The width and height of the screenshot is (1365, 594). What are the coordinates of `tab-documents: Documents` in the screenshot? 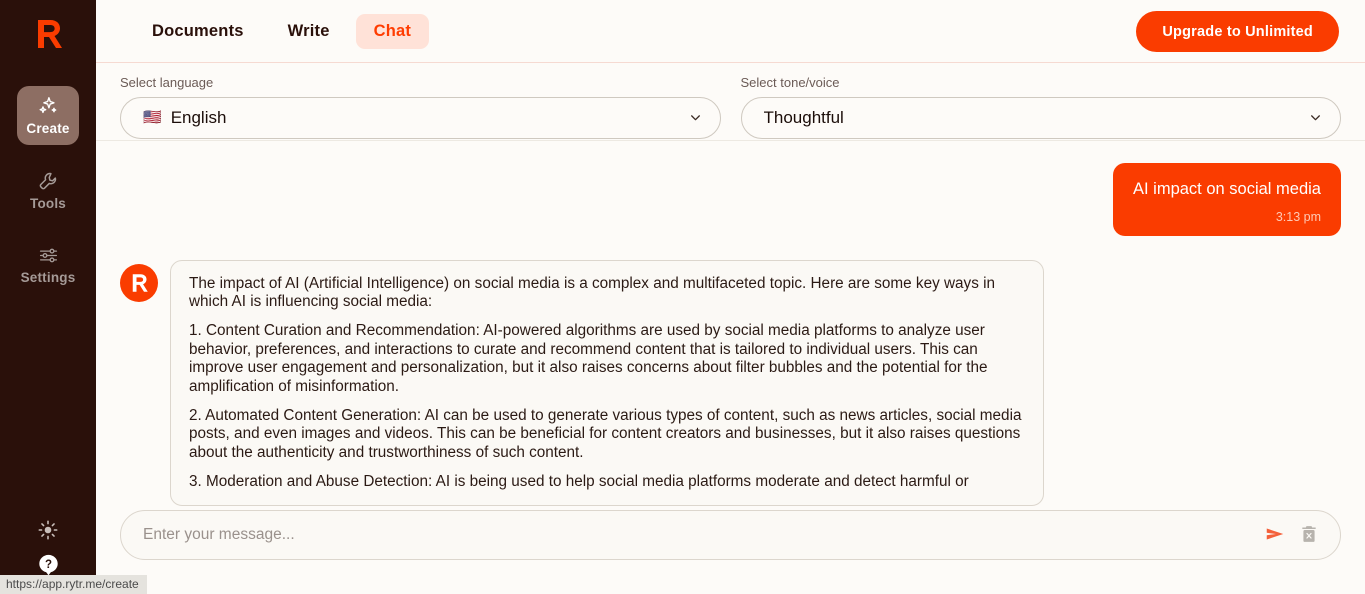 It's located at (198, 31).